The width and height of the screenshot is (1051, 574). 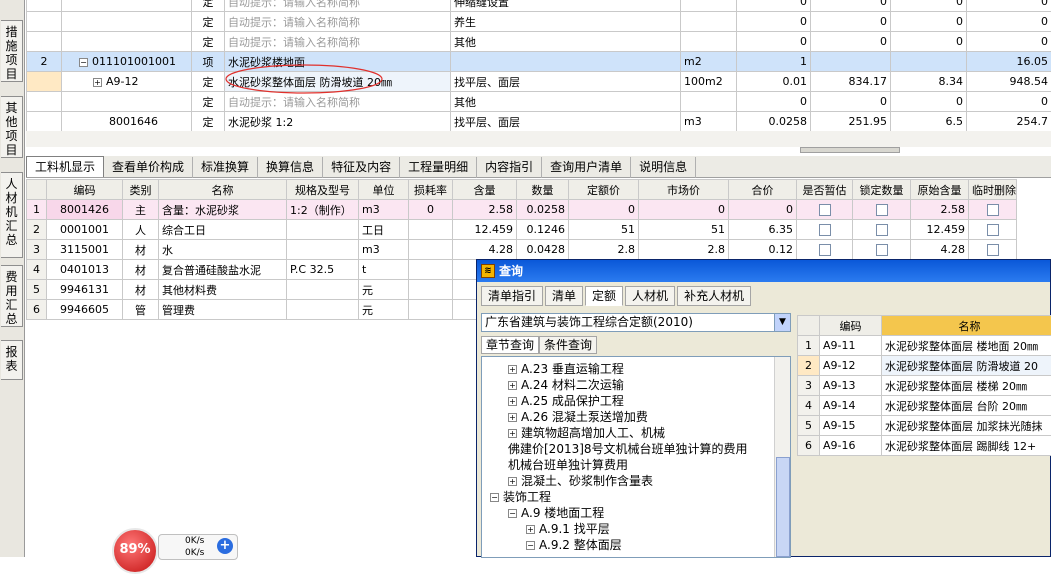 I want to click on resource-row: 33115001材水m34.280.04282.82.80.124.28, so click(x=522, y=250).